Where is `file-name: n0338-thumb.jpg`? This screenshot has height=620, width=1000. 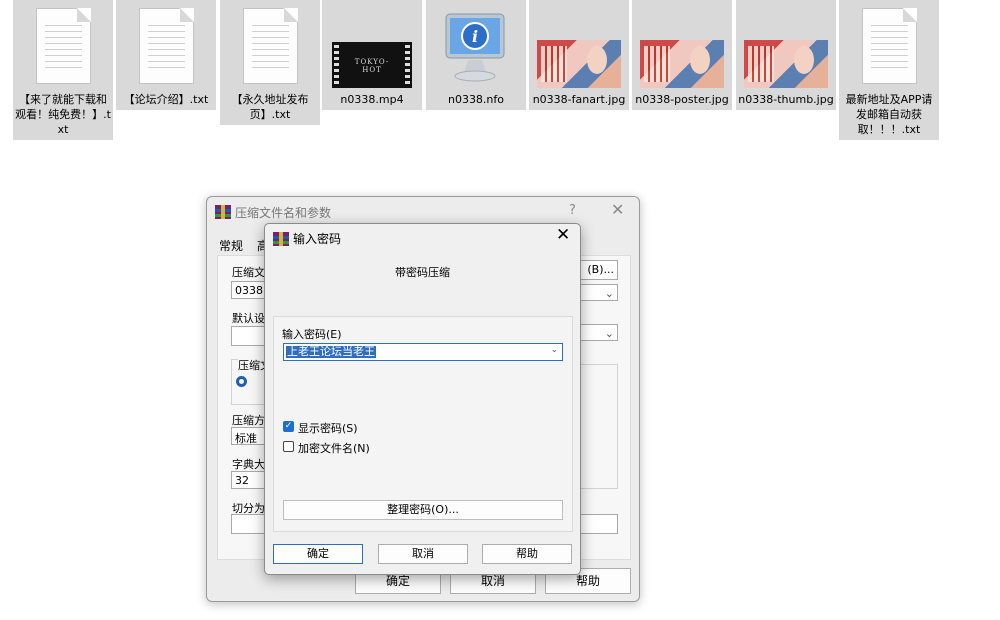 file-name: n0338-thumb.jpg is located at coordinates (786, 99).